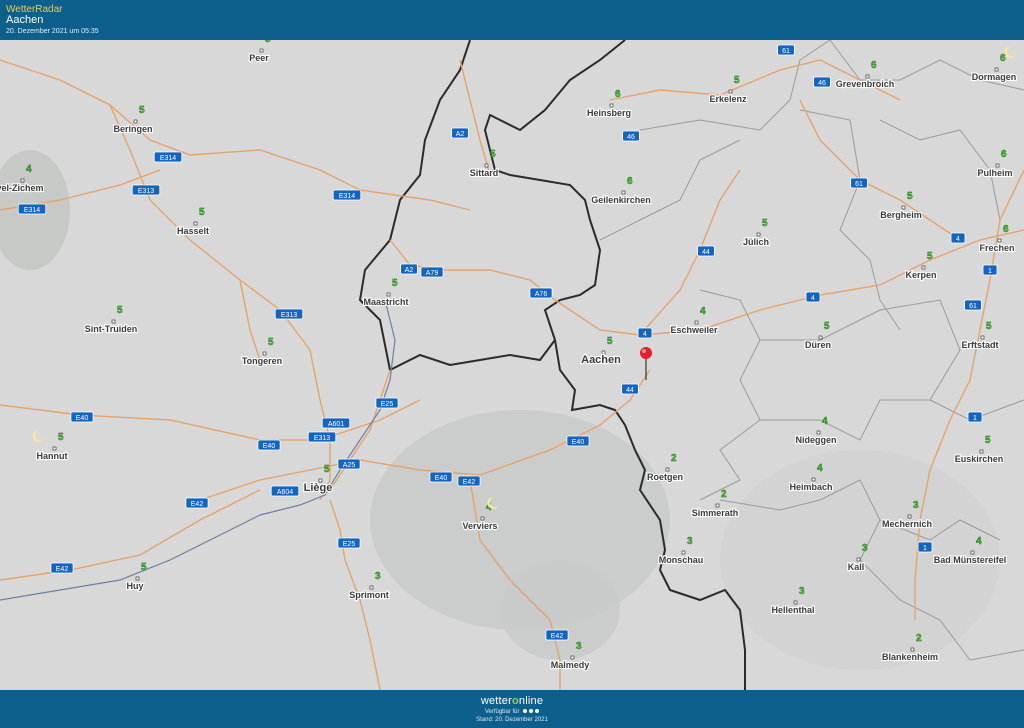  Describe the element at coordinates (285, 491) in the screenshot. I see `road-badge: A604` at that location.